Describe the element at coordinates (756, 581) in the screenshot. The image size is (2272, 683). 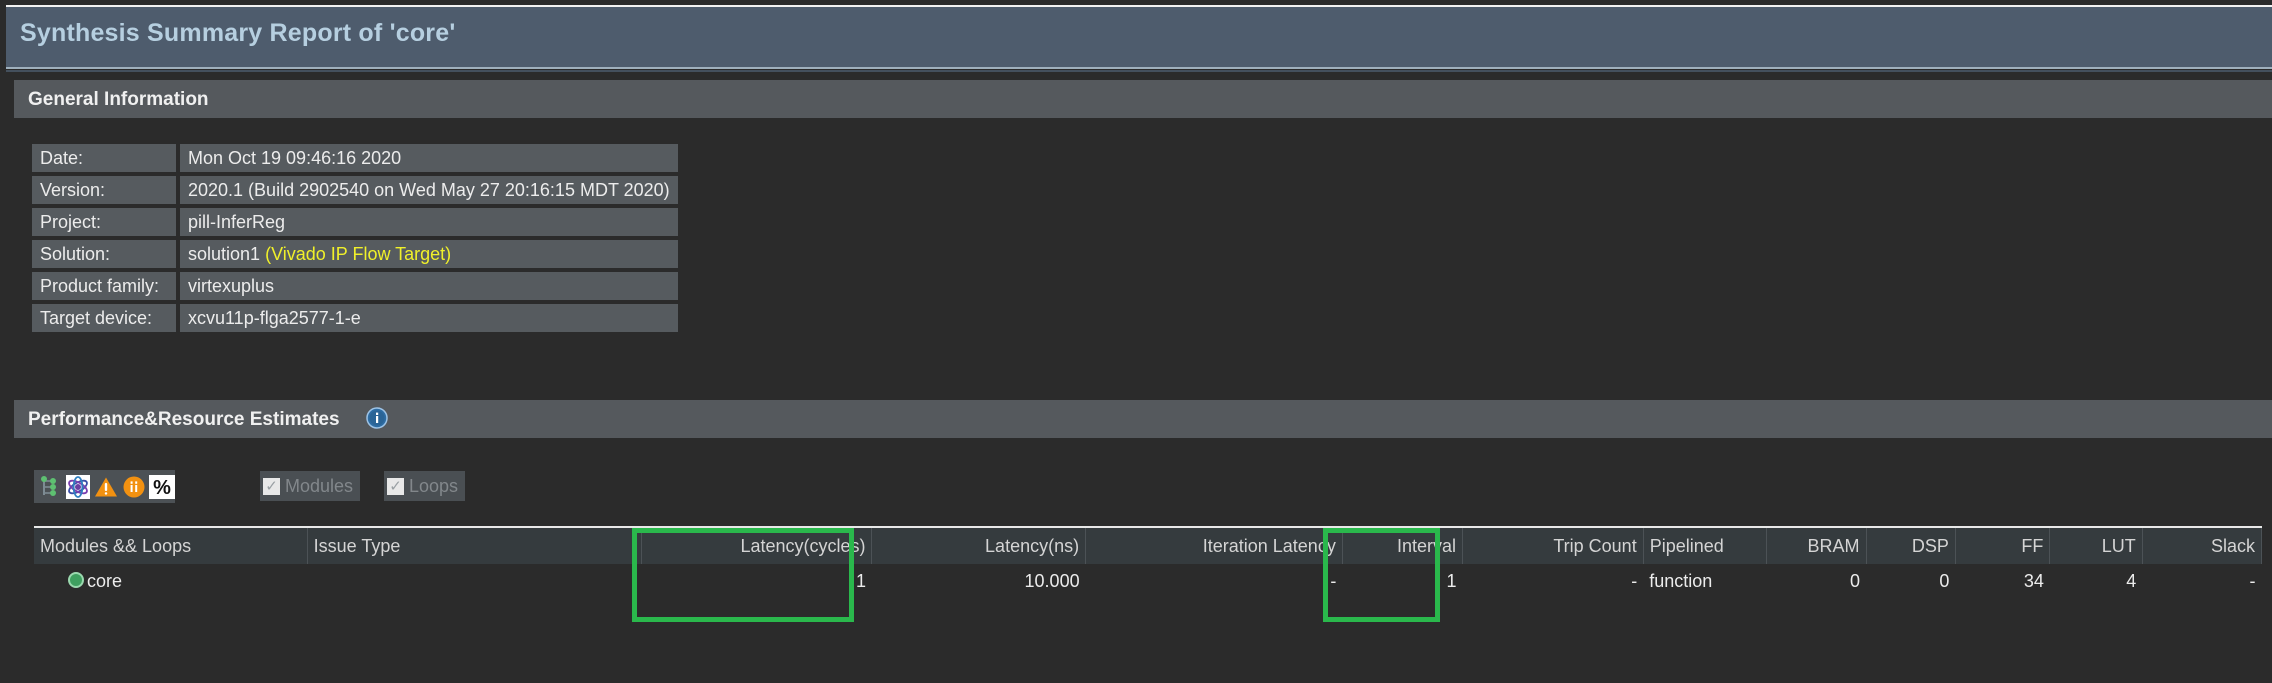
I see `cell-latency-cycles: 1` at that location.